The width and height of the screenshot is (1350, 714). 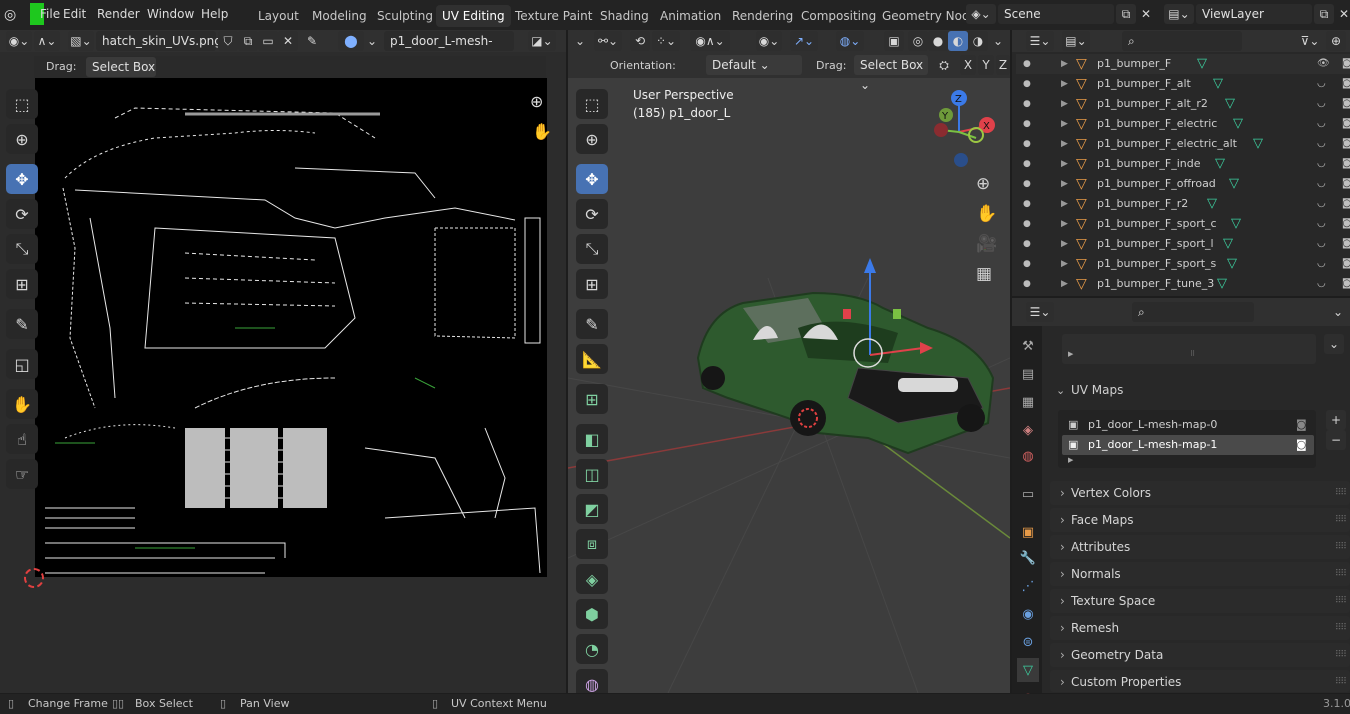 What do you see at coordinates (22, 104) in the screenshot?
I see `select-box-tool-icon: ⬚` at bounding box center [22, 104].